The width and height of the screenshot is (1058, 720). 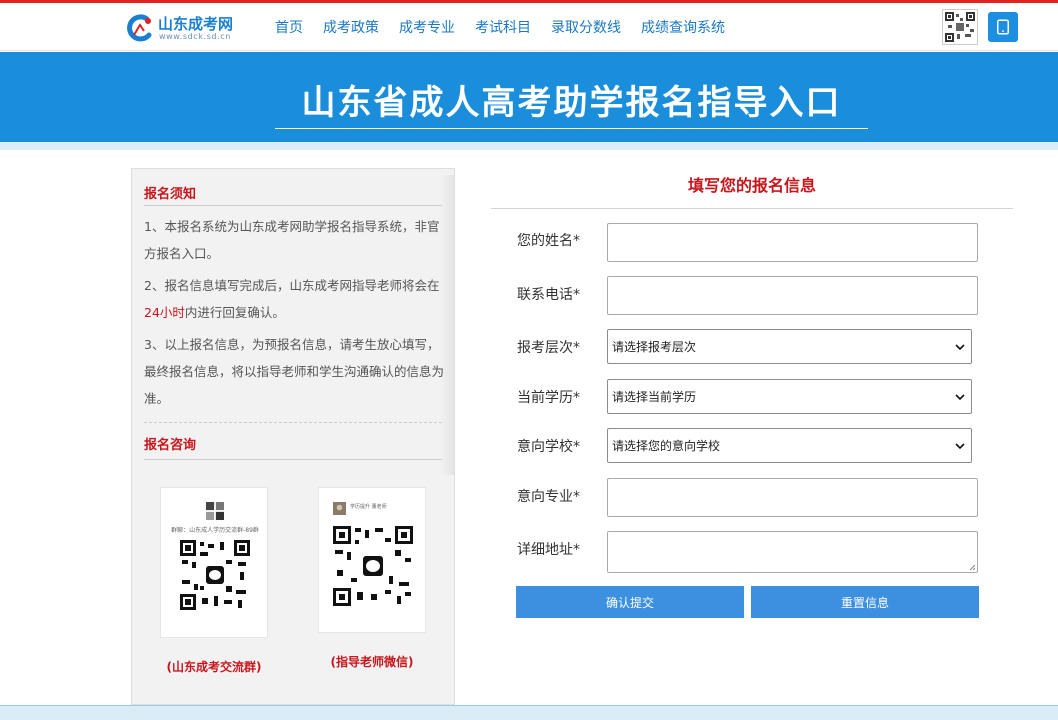 I want to click on education-select-value: 请选择当前学历, so click(x=654, y=397).